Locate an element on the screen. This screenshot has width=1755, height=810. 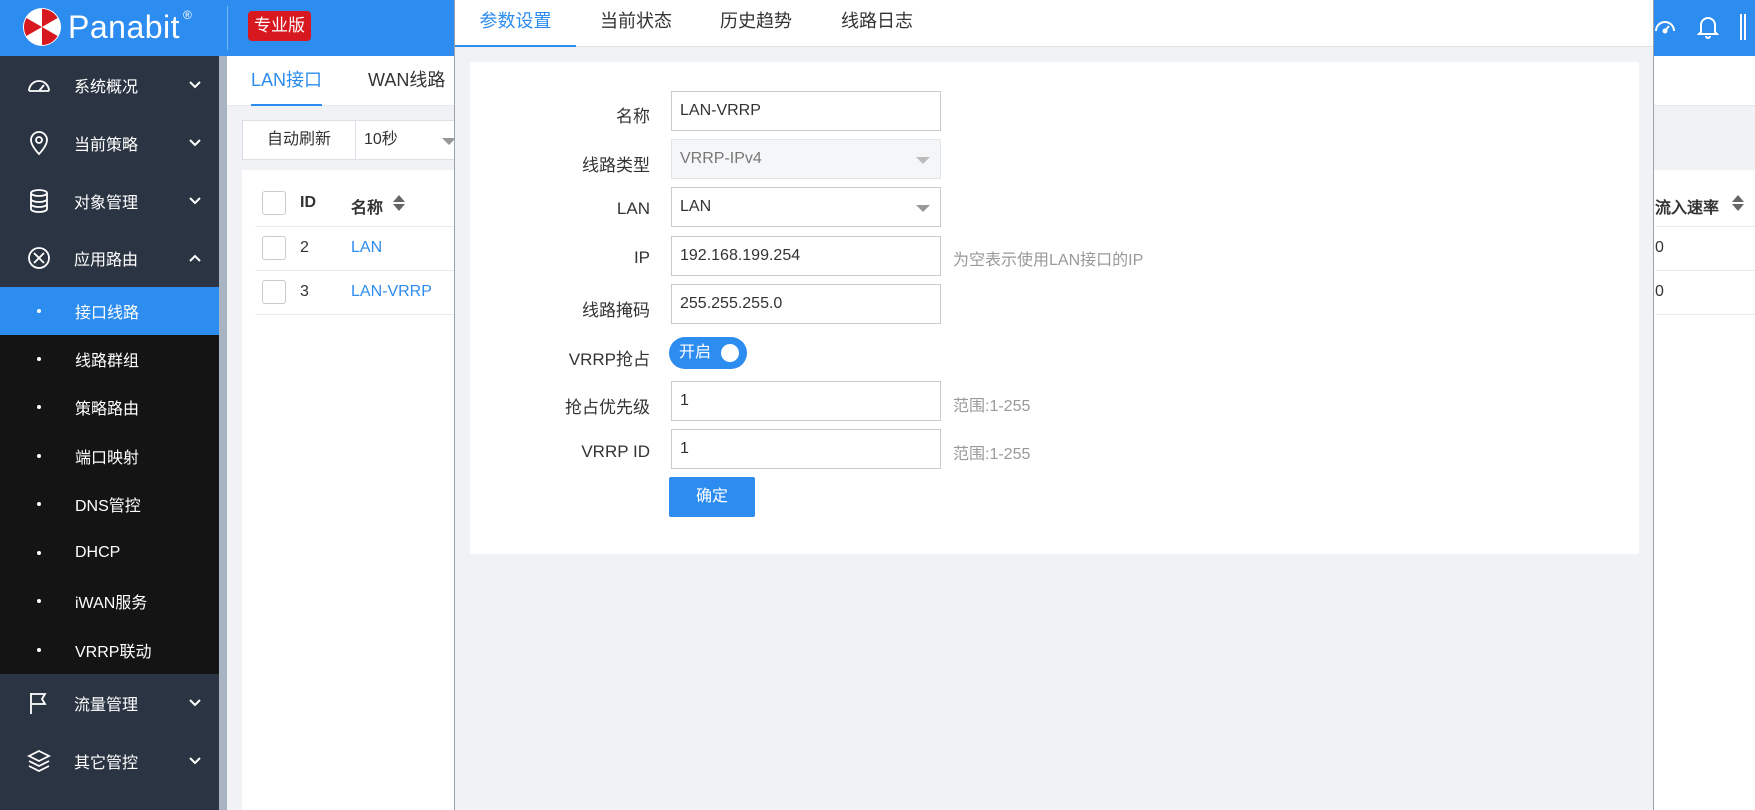
refresh-interval-select: 10秒 is located at coordinates (405, 140).